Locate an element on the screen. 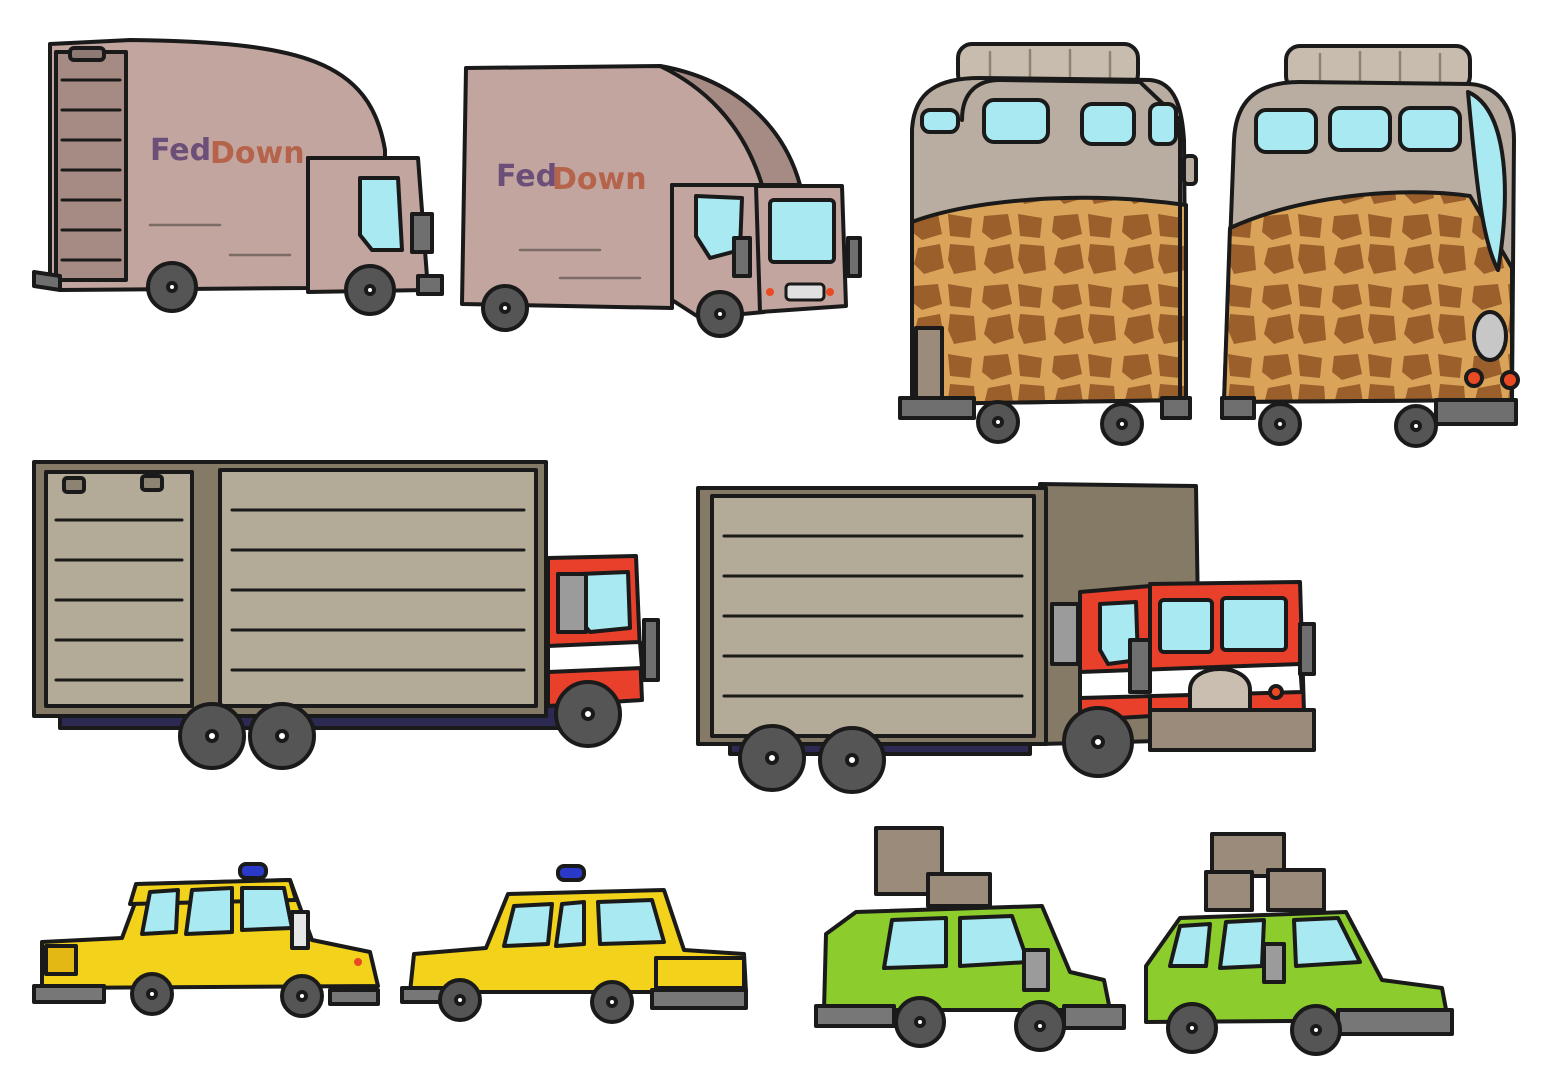  taxi-angled is located at coordinates (574, 944).